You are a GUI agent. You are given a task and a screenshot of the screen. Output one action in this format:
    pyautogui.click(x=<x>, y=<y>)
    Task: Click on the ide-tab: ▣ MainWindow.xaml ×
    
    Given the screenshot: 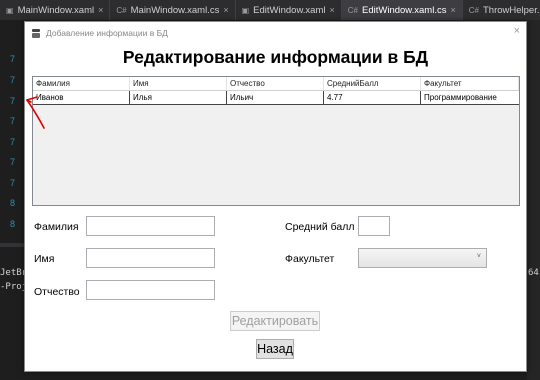 What is the action you would take?
    pyautogui.click(x=55, y=10)
    